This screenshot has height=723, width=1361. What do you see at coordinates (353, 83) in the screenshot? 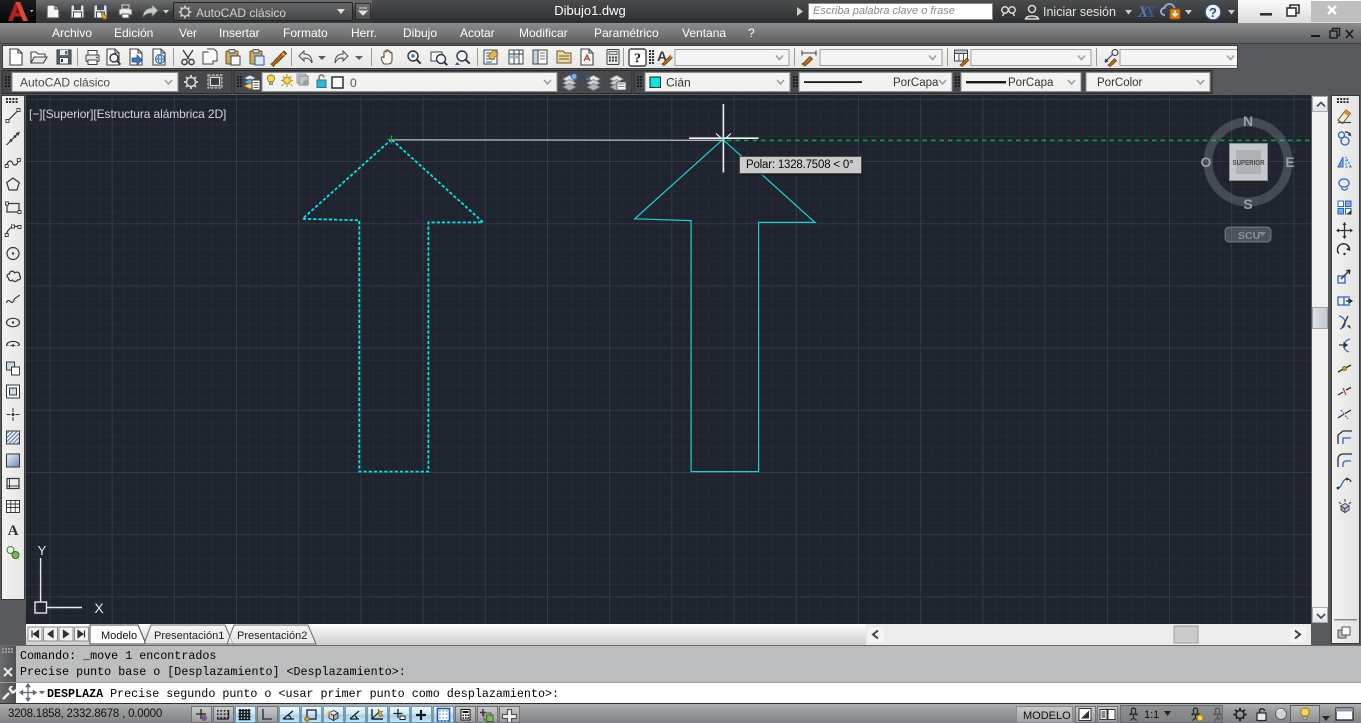
I see `svg-text: 0` at bounding box center [353, 83].